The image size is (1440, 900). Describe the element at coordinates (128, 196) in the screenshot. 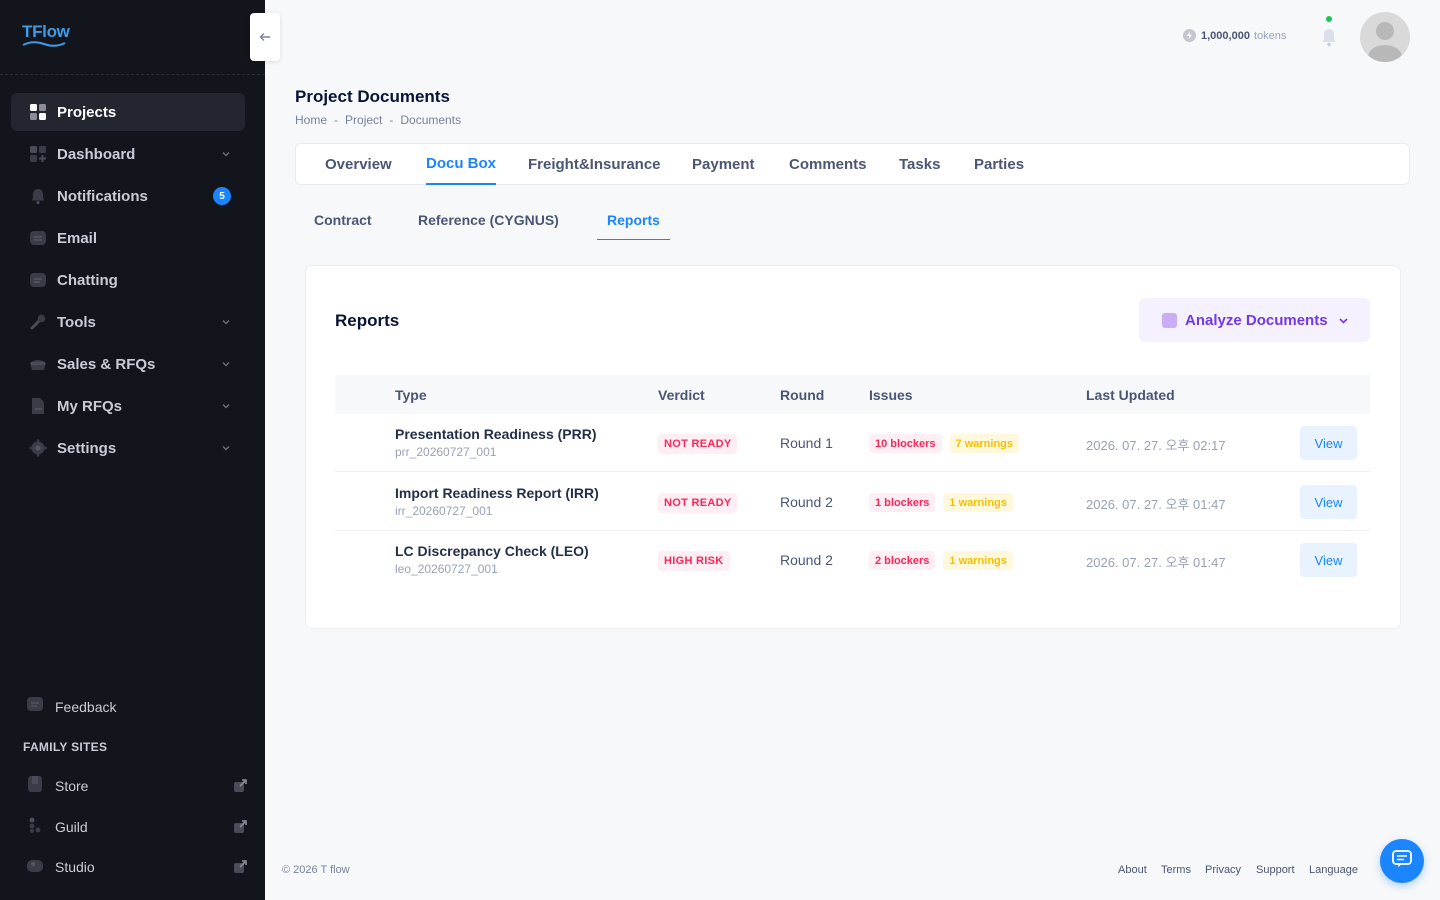

I see `sidebar-item-notifications: Notifications 5` at that location.